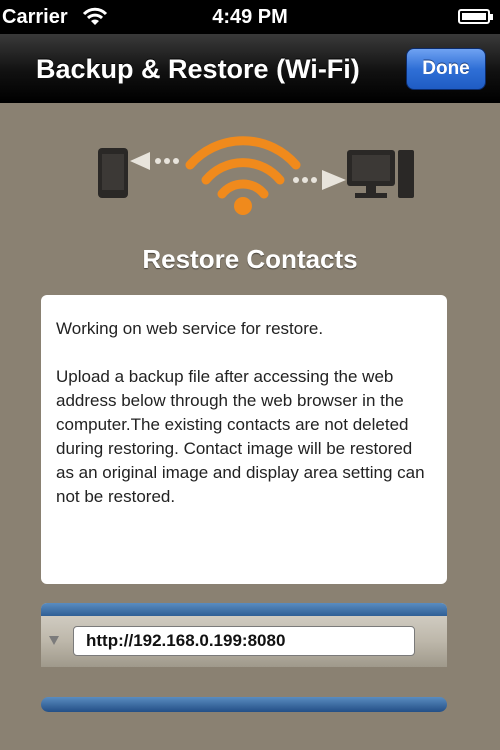  I want to click on url-panel: http://192.168.0.199:8080, so click(244, 635).